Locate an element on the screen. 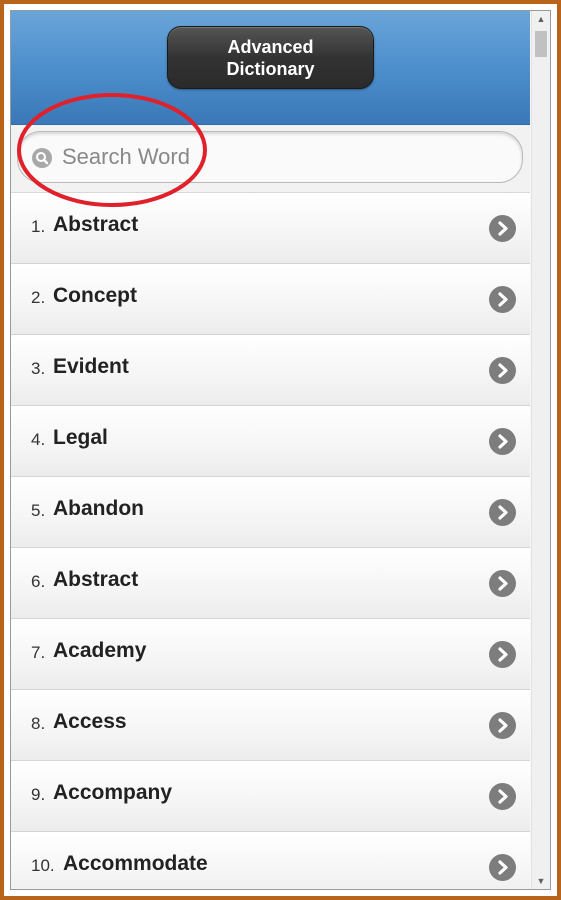 The image size is (561, 900). search-field is located at coordinates (270, 157).